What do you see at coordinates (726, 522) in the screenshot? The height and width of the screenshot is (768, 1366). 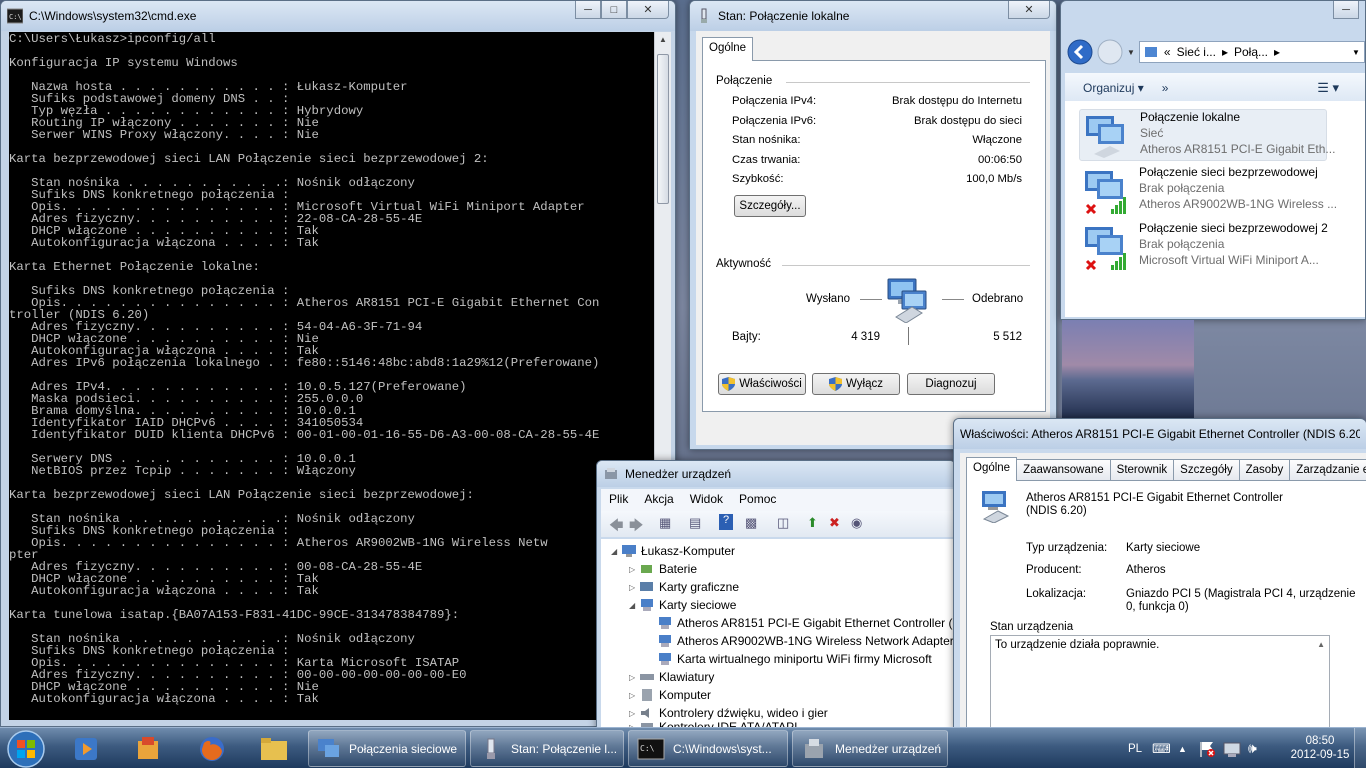 I see `help-icon: ?` at bounding box center [726, 522].